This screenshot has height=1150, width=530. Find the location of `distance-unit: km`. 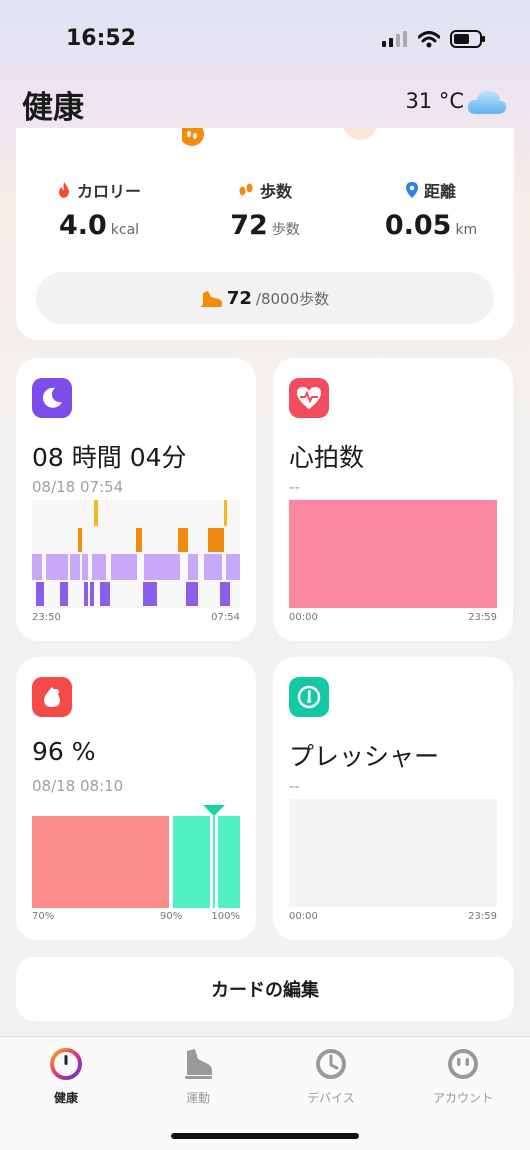

distance-unit: km is located at coordinates (466, 230).